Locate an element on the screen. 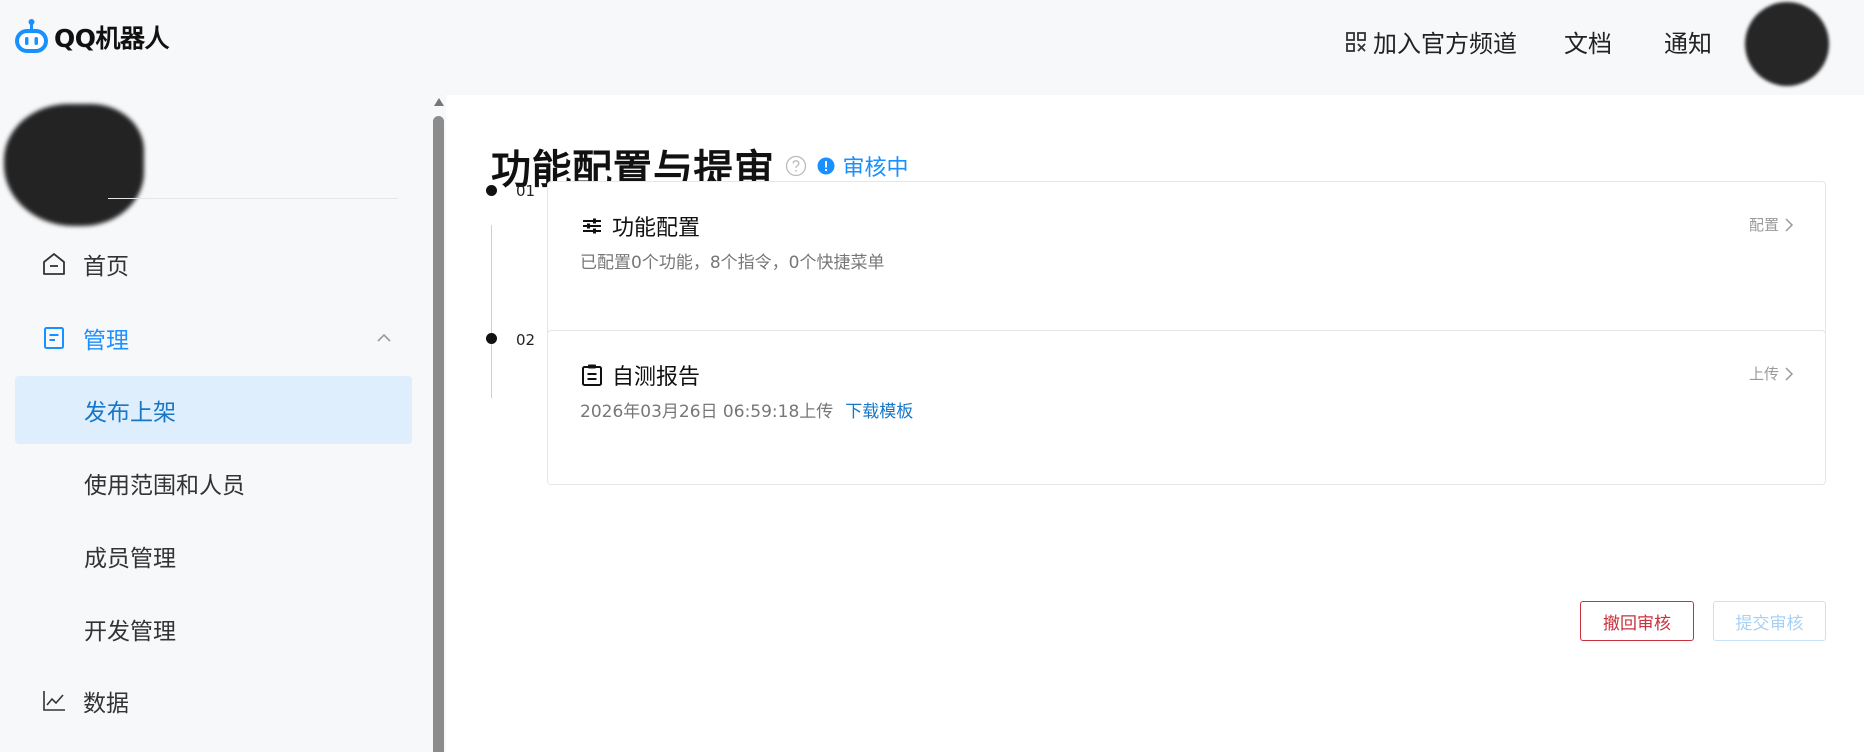 This screenshot has height=752, width=1864. upload-link: 上传 is located at coordinates (1772, 373).